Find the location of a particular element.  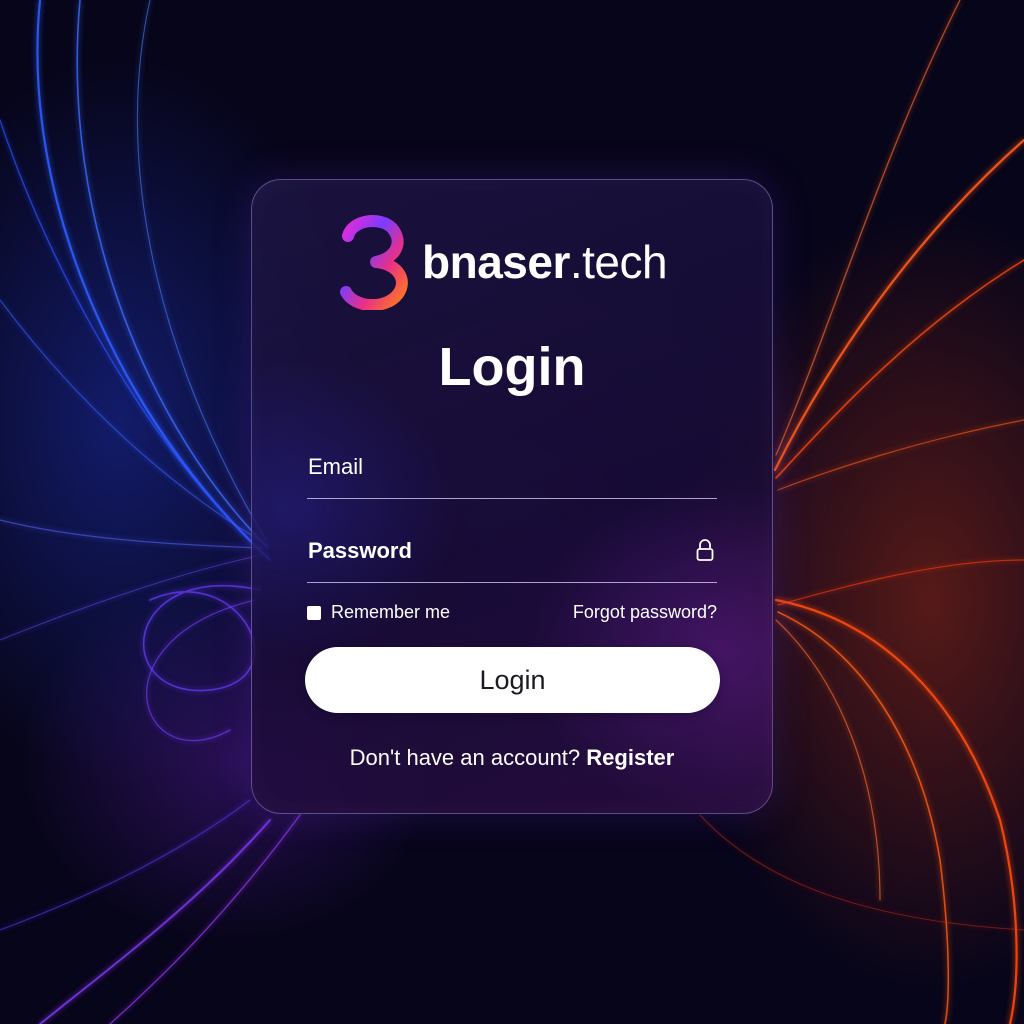

register-prompt-text: Don't have an account? is located at coordinates (465, 757).